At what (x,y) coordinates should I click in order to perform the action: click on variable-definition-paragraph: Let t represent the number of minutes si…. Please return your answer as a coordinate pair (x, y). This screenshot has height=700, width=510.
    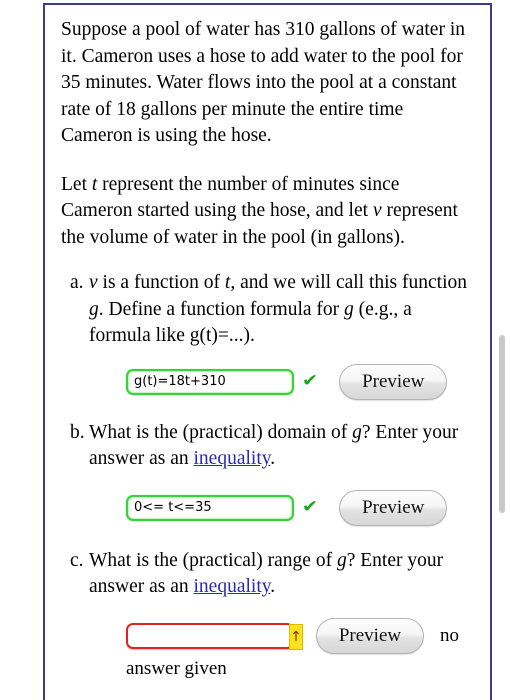
    Looking at the image, I should click on (267, 212).